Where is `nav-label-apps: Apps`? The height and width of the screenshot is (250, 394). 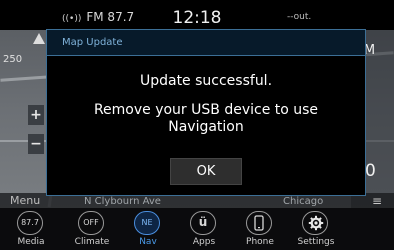
nav-label-apps: Apps is located at coordinates (204, 242).